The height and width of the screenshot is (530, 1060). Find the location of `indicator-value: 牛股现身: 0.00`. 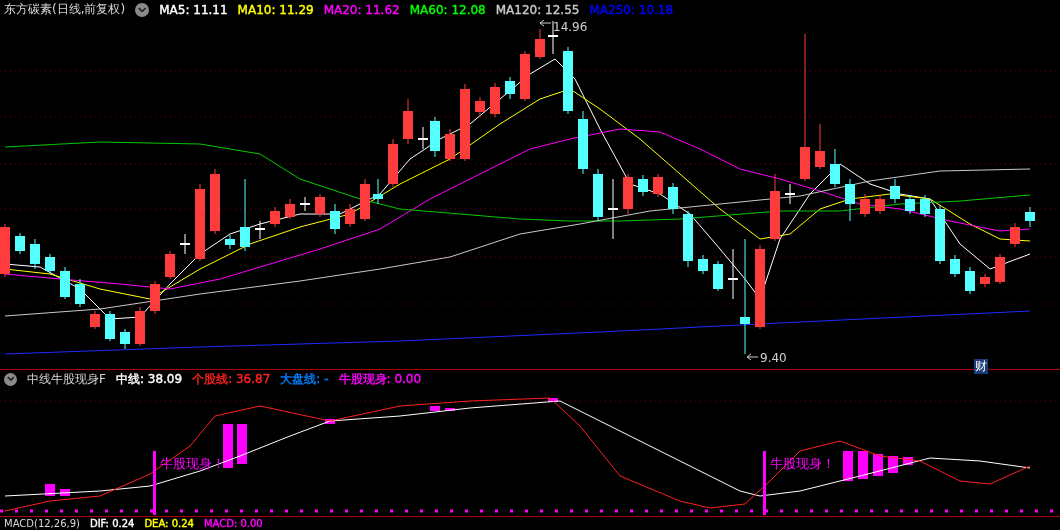

indicator-value: 牛股现身: 0.00 is located at coordinates (380, 379).